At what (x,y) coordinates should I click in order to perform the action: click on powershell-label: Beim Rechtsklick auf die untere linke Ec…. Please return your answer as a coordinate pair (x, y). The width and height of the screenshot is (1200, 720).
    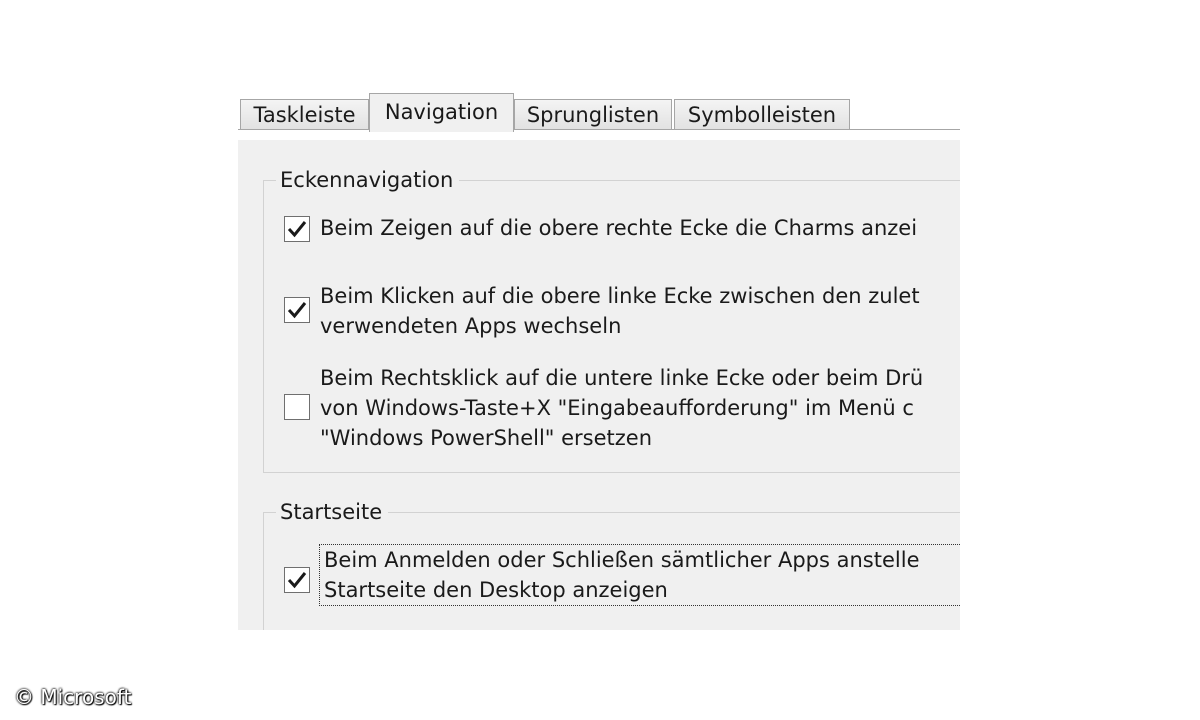
    Looking at the image, I should click on (621, 408).